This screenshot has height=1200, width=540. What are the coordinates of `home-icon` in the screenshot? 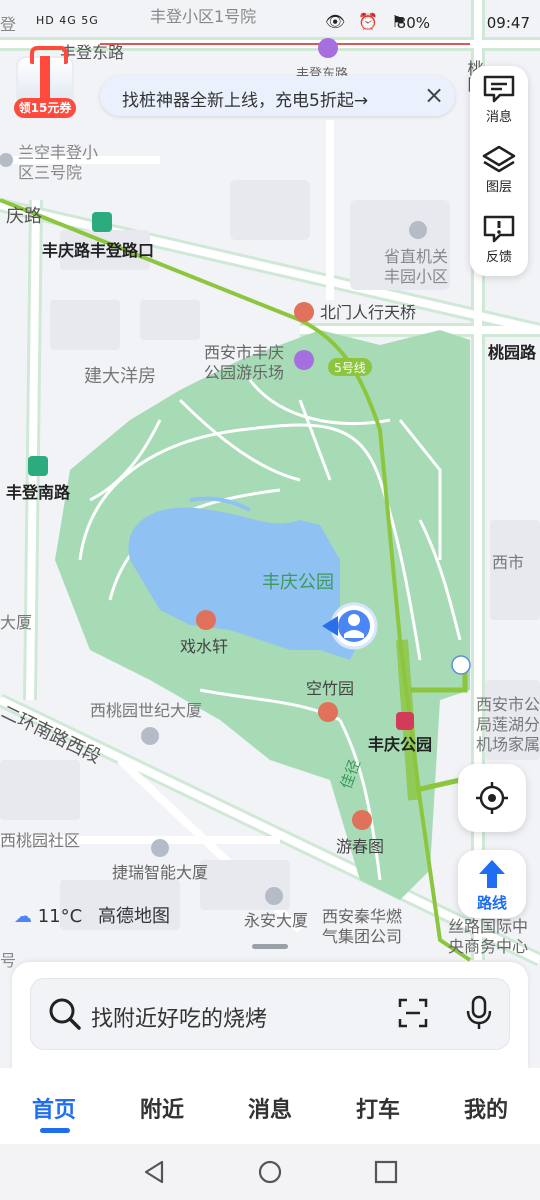 It's located at (270, 1172).